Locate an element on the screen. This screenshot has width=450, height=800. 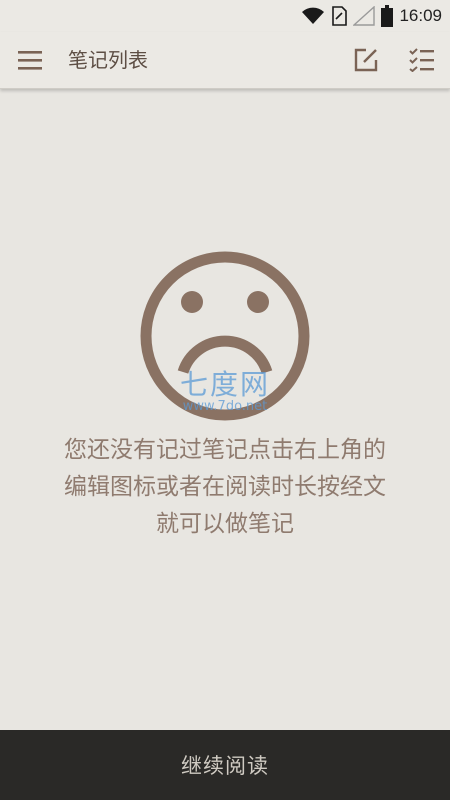
app-bar: 笔记列表 is located at coordinates (225, 60).